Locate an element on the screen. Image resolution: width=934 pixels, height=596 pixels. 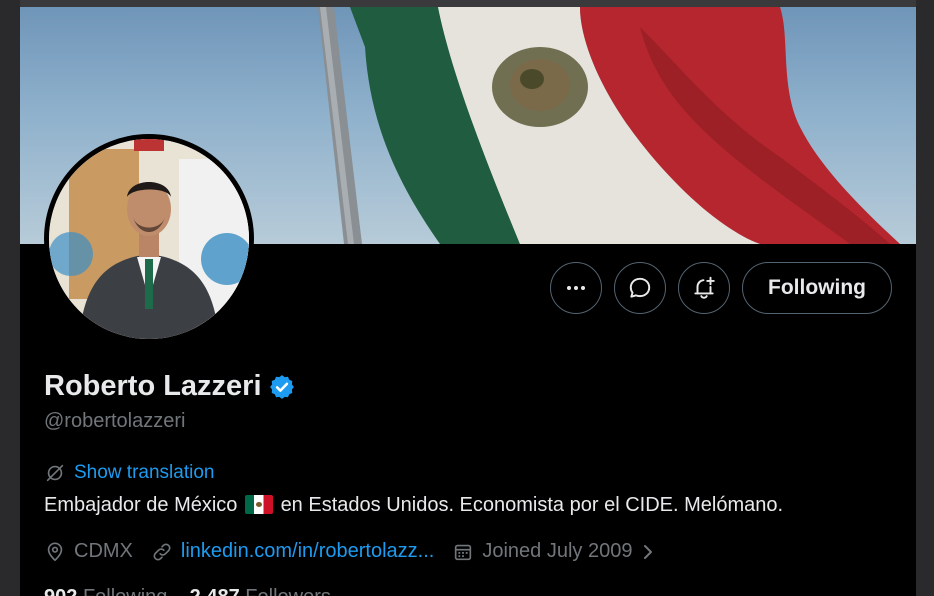
profile-avatar is located at coordinates (149, 239).